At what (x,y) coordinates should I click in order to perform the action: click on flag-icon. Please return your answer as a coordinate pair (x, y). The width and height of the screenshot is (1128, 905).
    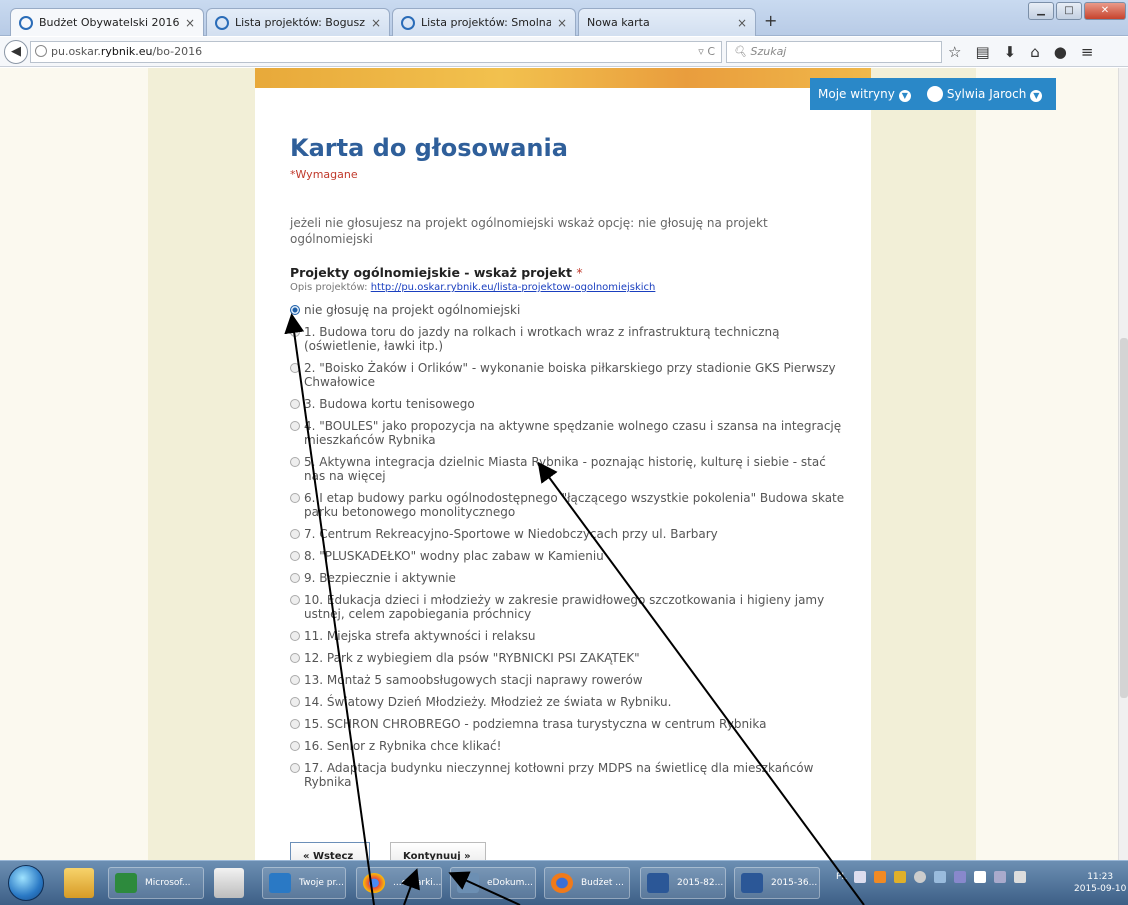
    Looking at the image, I should click on (980, 877).